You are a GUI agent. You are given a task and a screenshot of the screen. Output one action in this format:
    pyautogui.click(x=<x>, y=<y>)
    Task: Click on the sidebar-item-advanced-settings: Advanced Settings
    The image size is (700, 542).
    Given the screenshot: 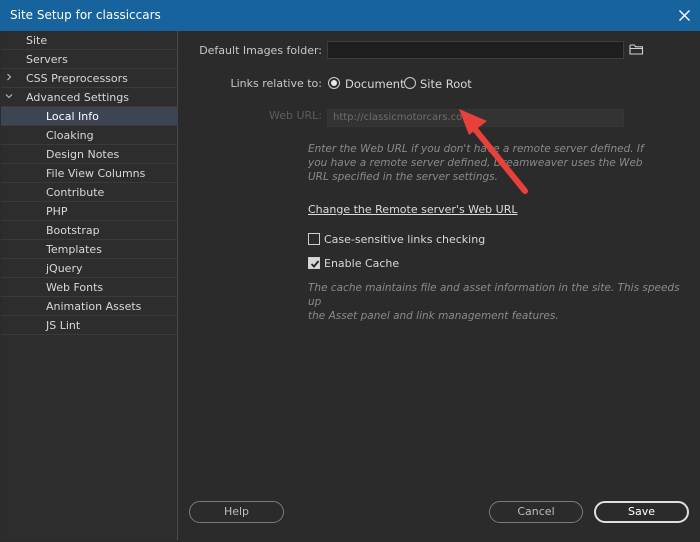 What is the action you would take?
    pyautogui.click(x=89, y=97)
    